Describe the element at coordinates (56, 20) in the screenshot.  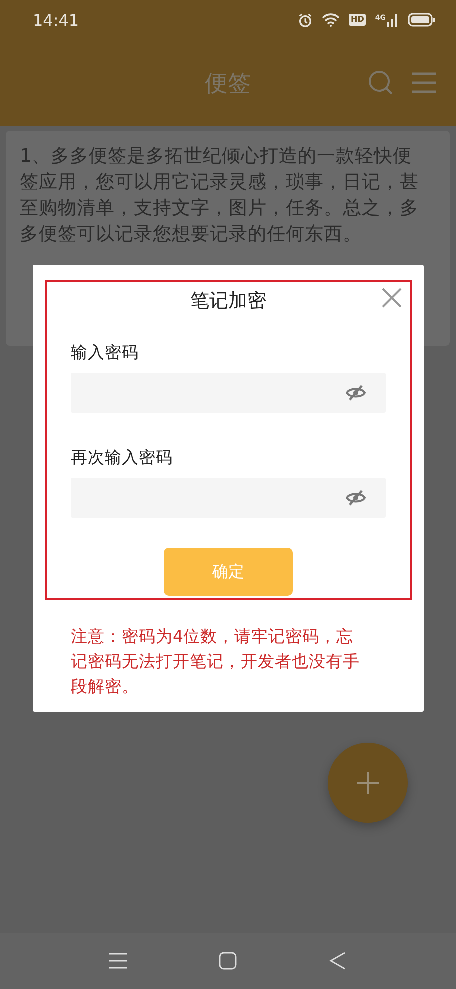
I see `clock-time: 14:41` at that location.